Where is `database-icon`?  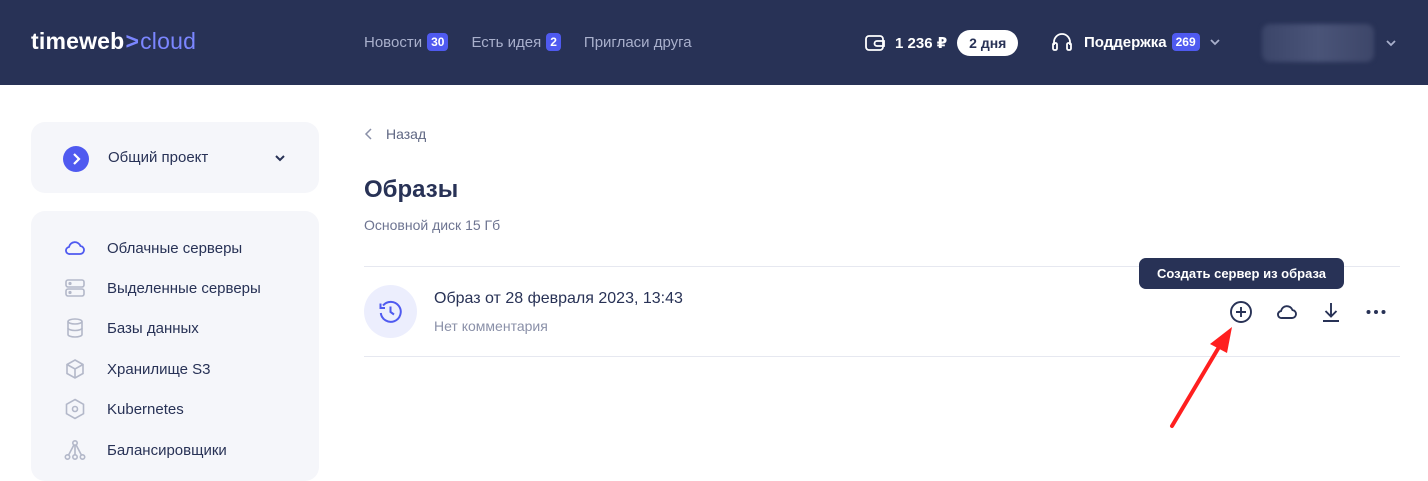
database-icon is located at coordinates (75, 328).